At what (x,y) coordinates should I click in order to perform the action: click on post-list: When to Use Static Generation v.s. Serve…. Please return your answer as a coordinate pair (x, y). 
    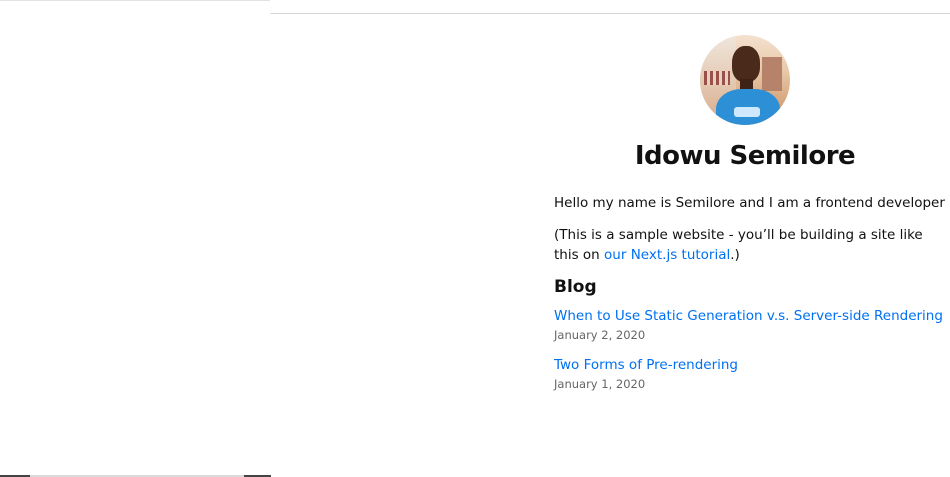
    Looking at the image, I should click on (752, 349).